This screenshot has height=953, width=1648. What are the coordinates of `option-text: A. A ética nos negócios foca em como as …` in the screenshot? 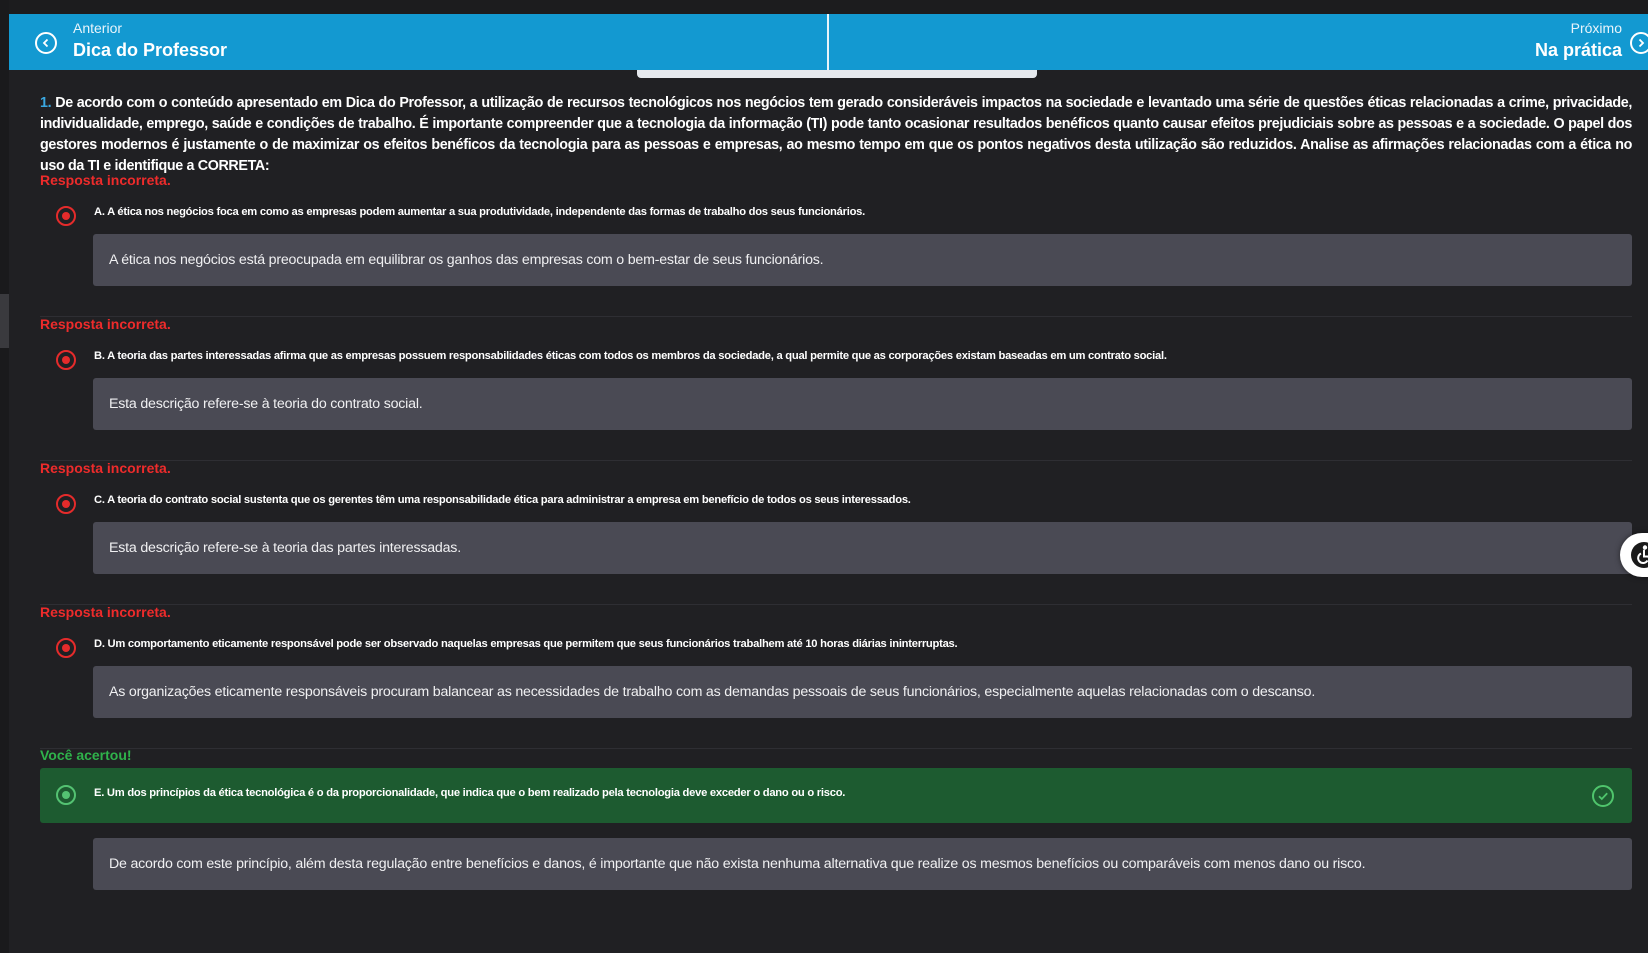 It's located at (479, 212).